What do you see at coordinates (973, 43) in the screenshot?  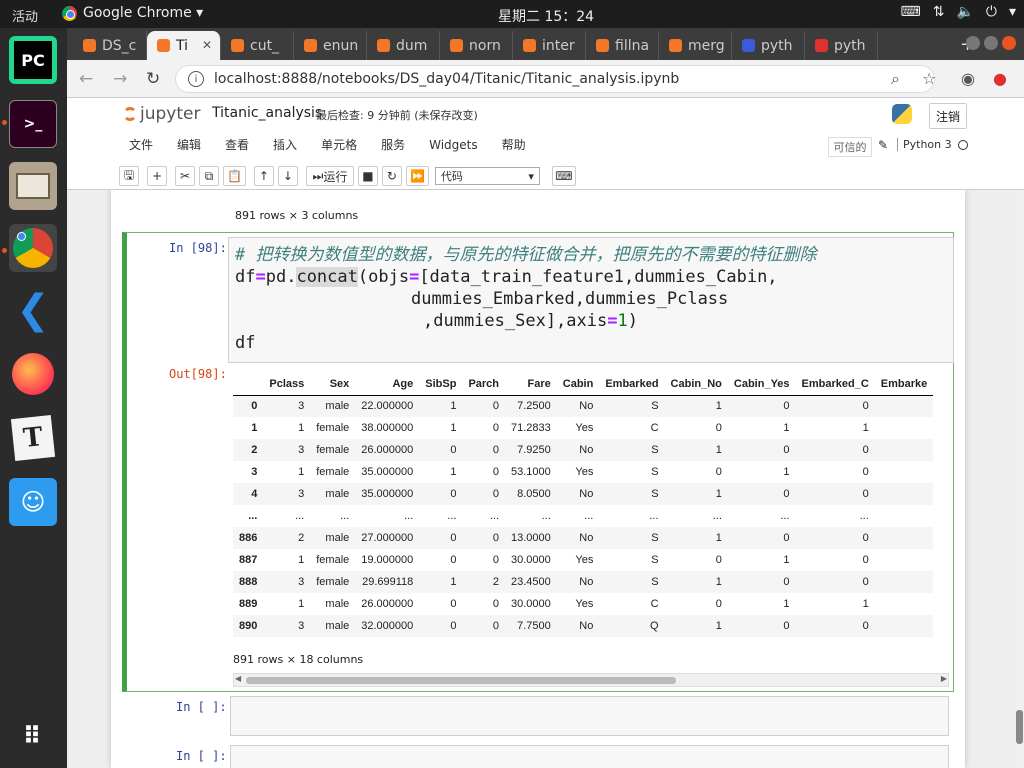 I see `minimize-icon` at bounding box center [973, 43].